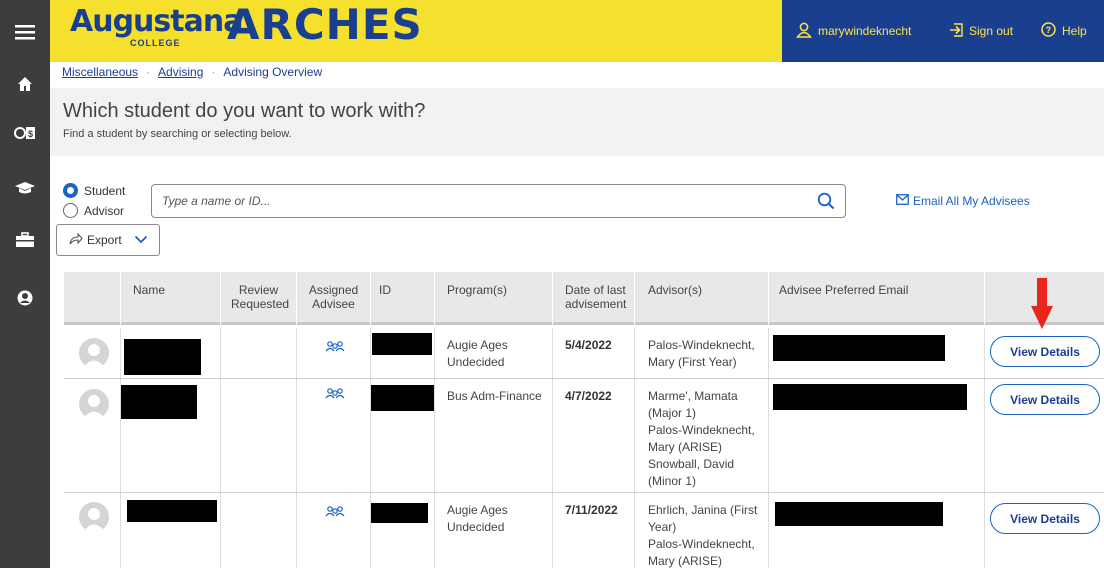 The image size is (1104, 568). What do you see at coordinates (70, 190) in the screenshot?
I see `radio-student-indicator` at bounding box center [70, 190].